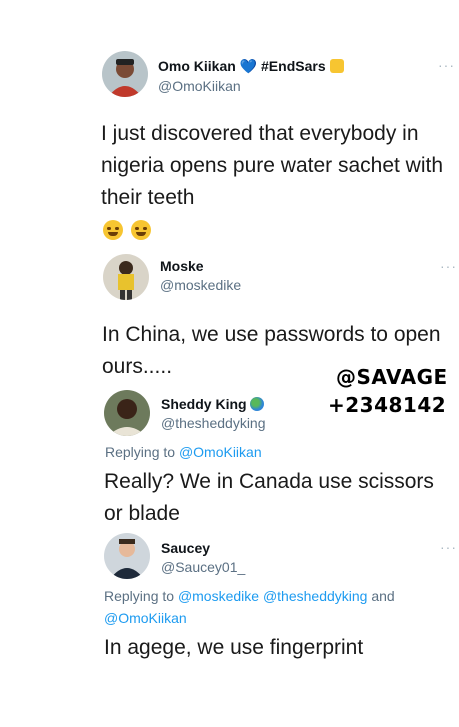 The image size is (459, 727). What do you see at coordinates (203, 567) in the screenshot?
I see `user-handle: @Saucey01_` at bounding box center [203, 567].